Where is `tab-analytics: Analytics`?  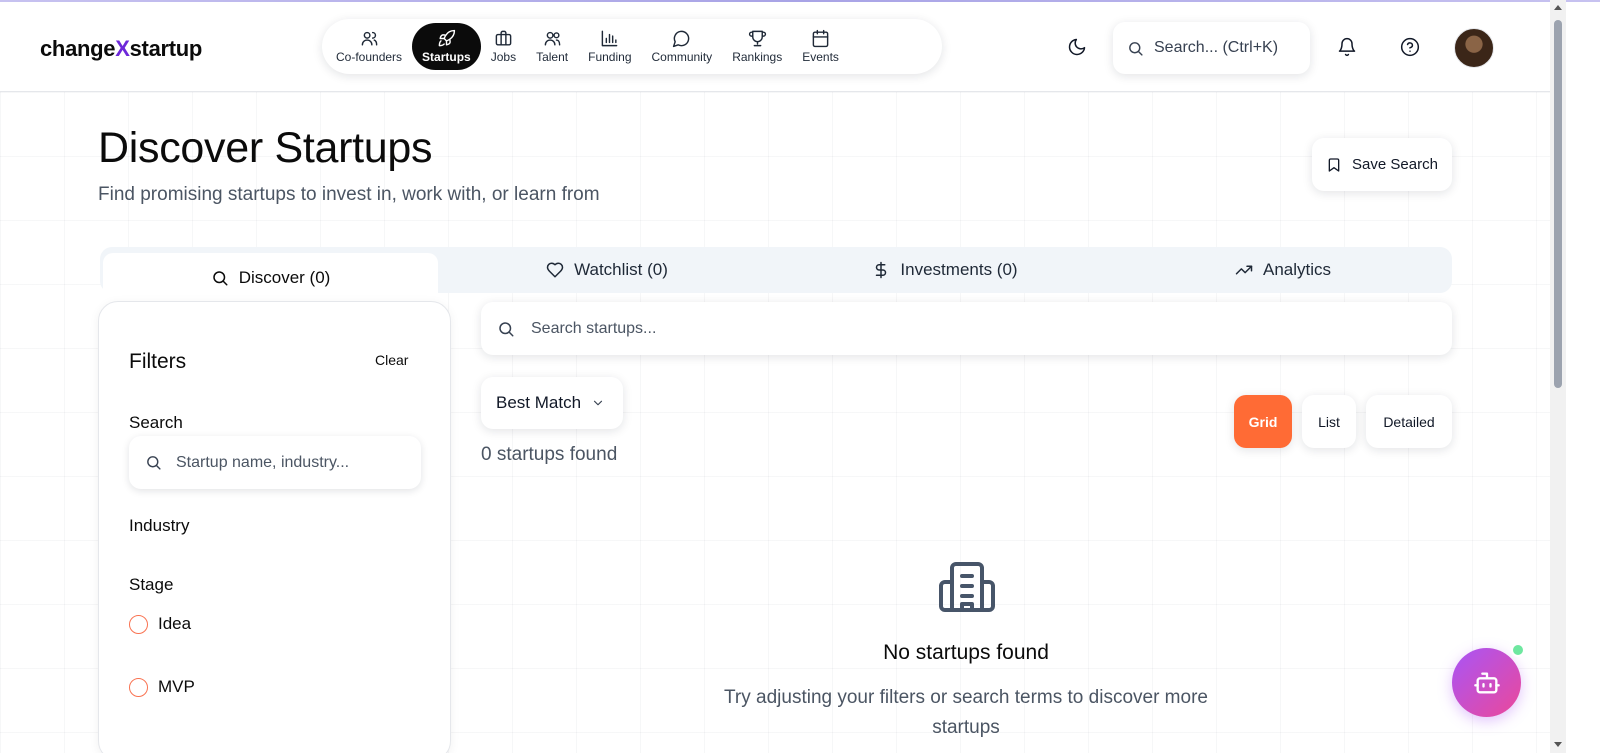 tab-analytics: Analytics is located at coordinates (1283, 270).